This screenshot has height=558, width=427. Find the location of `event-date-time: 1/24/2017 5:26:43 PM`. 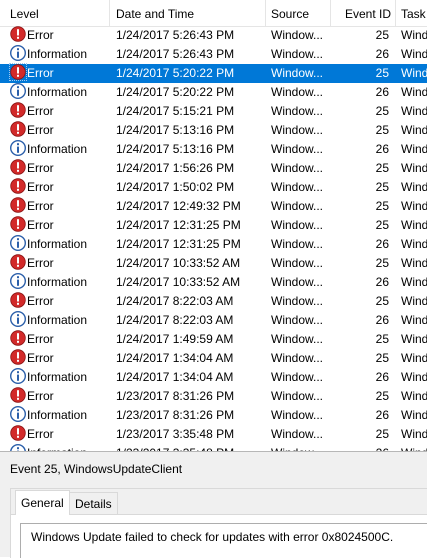

event-date-time: 1/24/2017 5:26:43 PM is located at coordinates (175, 54).